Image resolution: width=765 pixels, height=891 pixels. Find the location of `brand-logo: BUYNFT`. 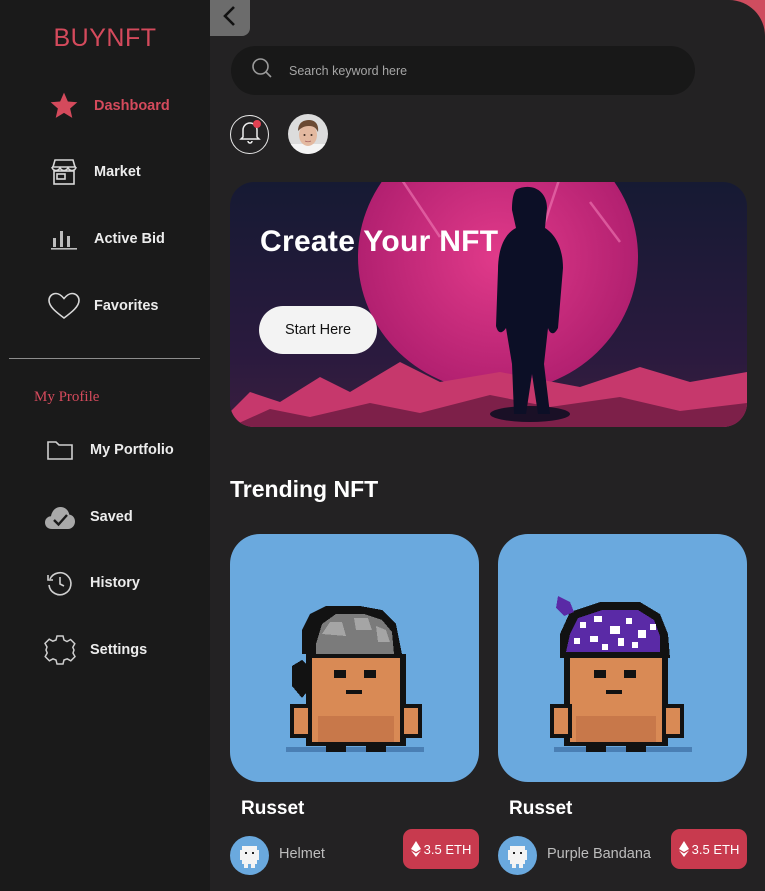

brand-logo: BUYNFT is located at coordinates (105, 38).